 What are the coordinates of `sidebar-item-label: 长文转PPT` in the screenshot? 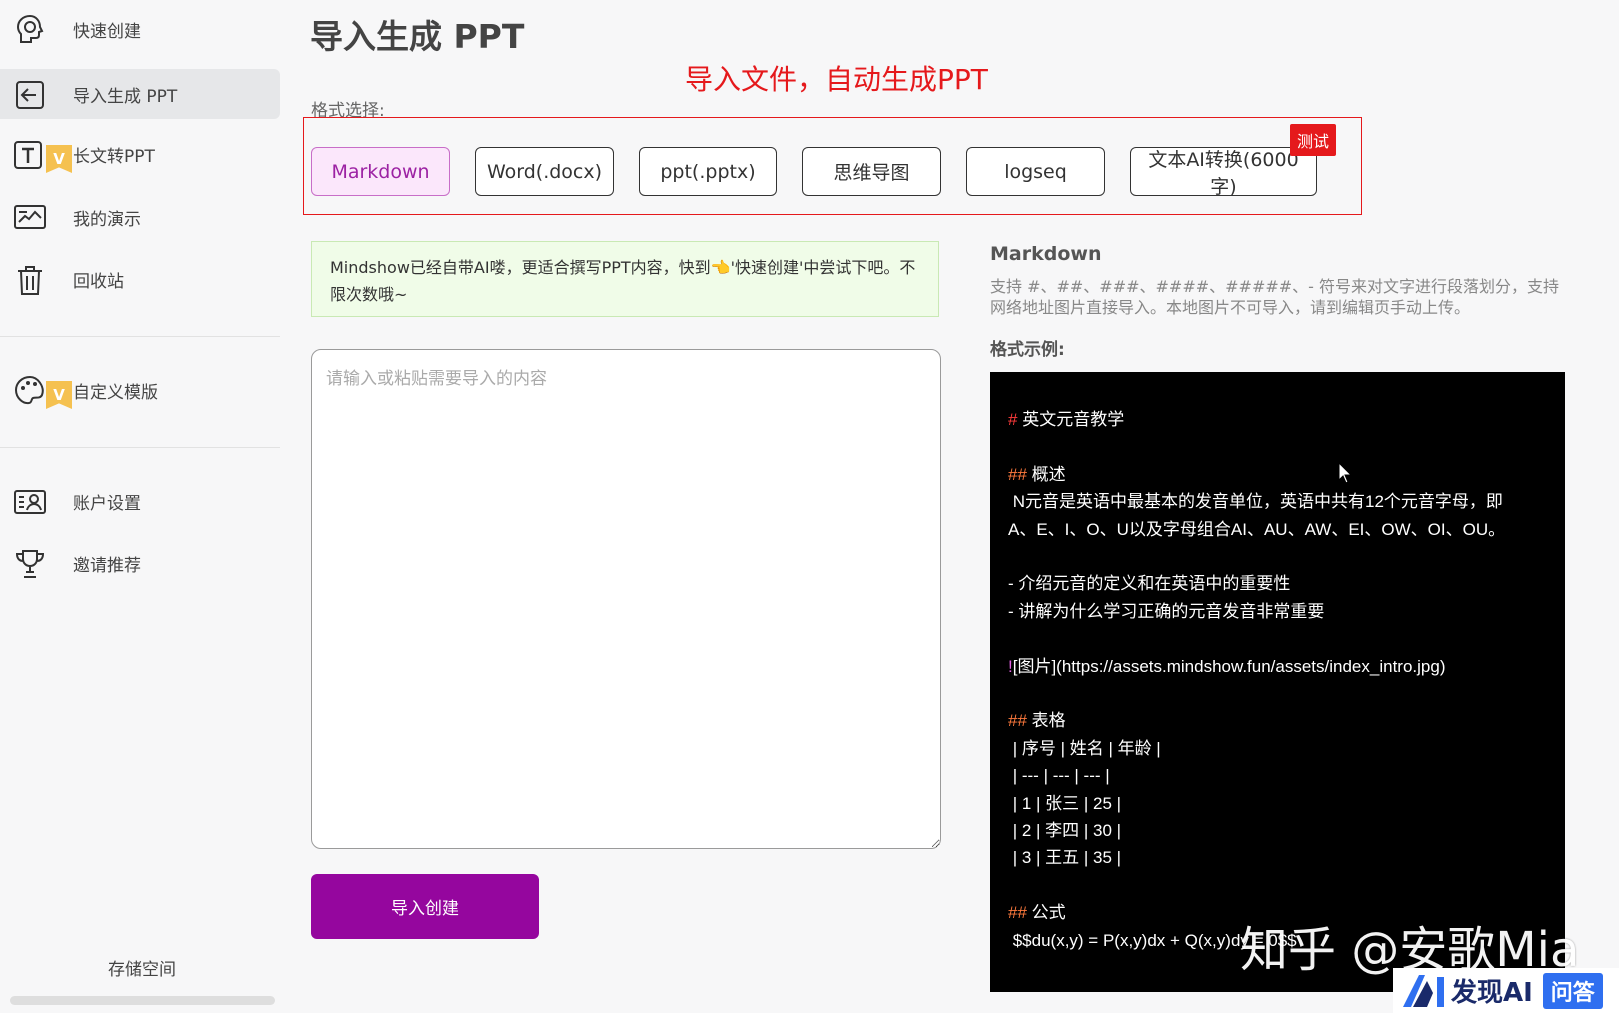 It's located at (114, 156).